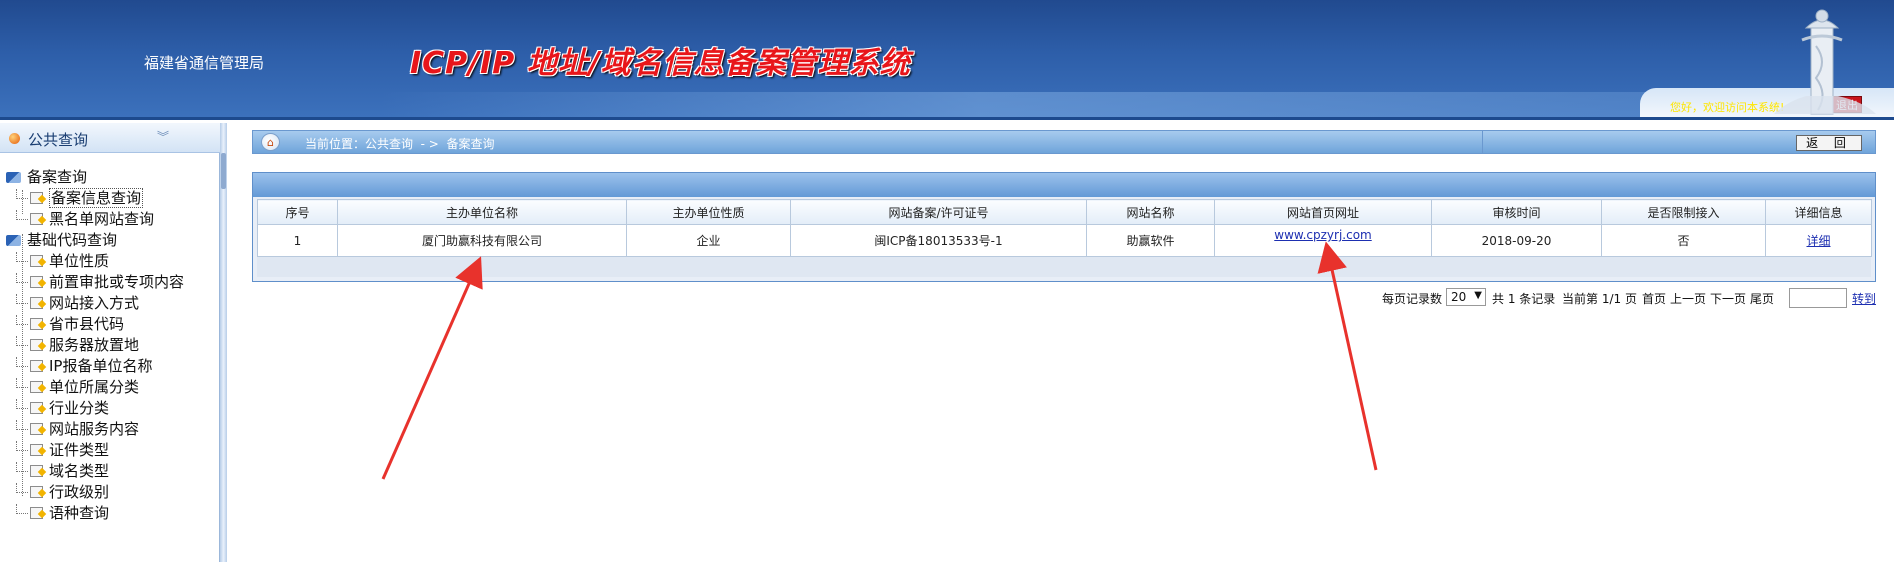  I want to click on folder-group-icon, so click(13, 240).